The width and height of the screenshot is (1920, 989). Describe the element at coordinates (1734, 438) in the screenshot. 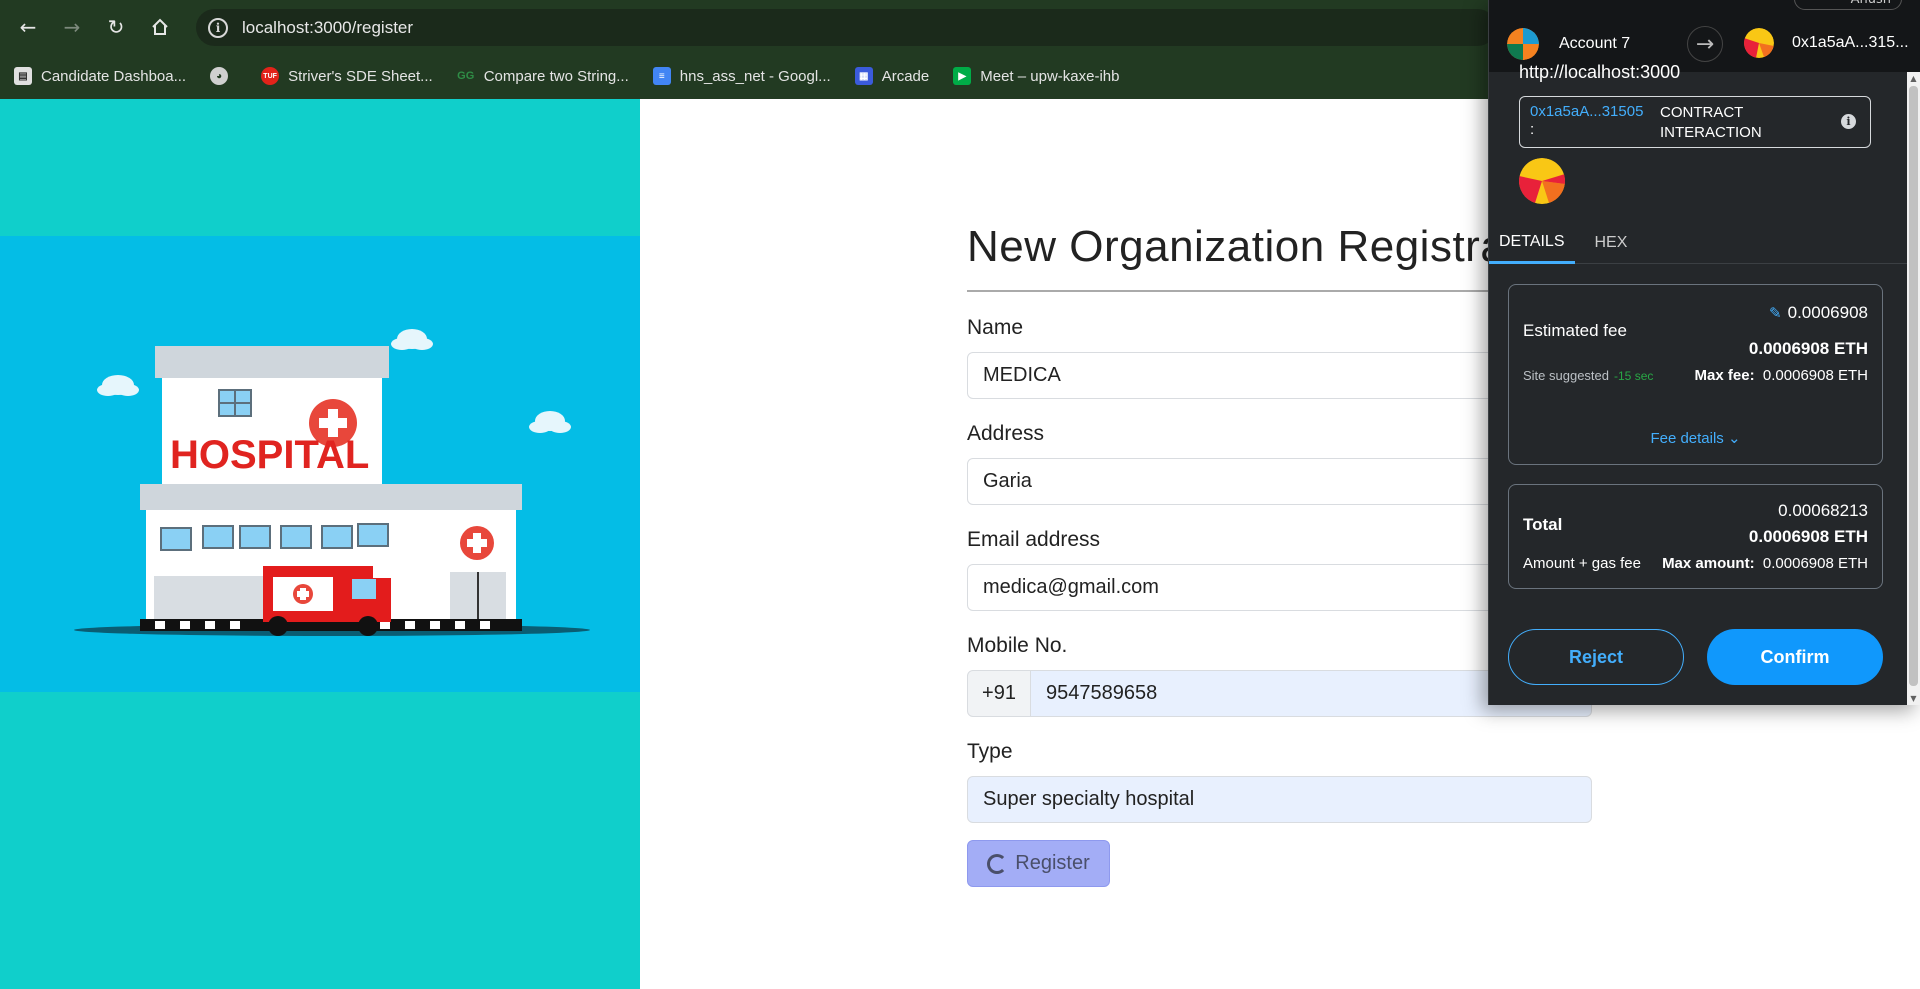

I see `chevron-down-icon: ⌄` at that location.